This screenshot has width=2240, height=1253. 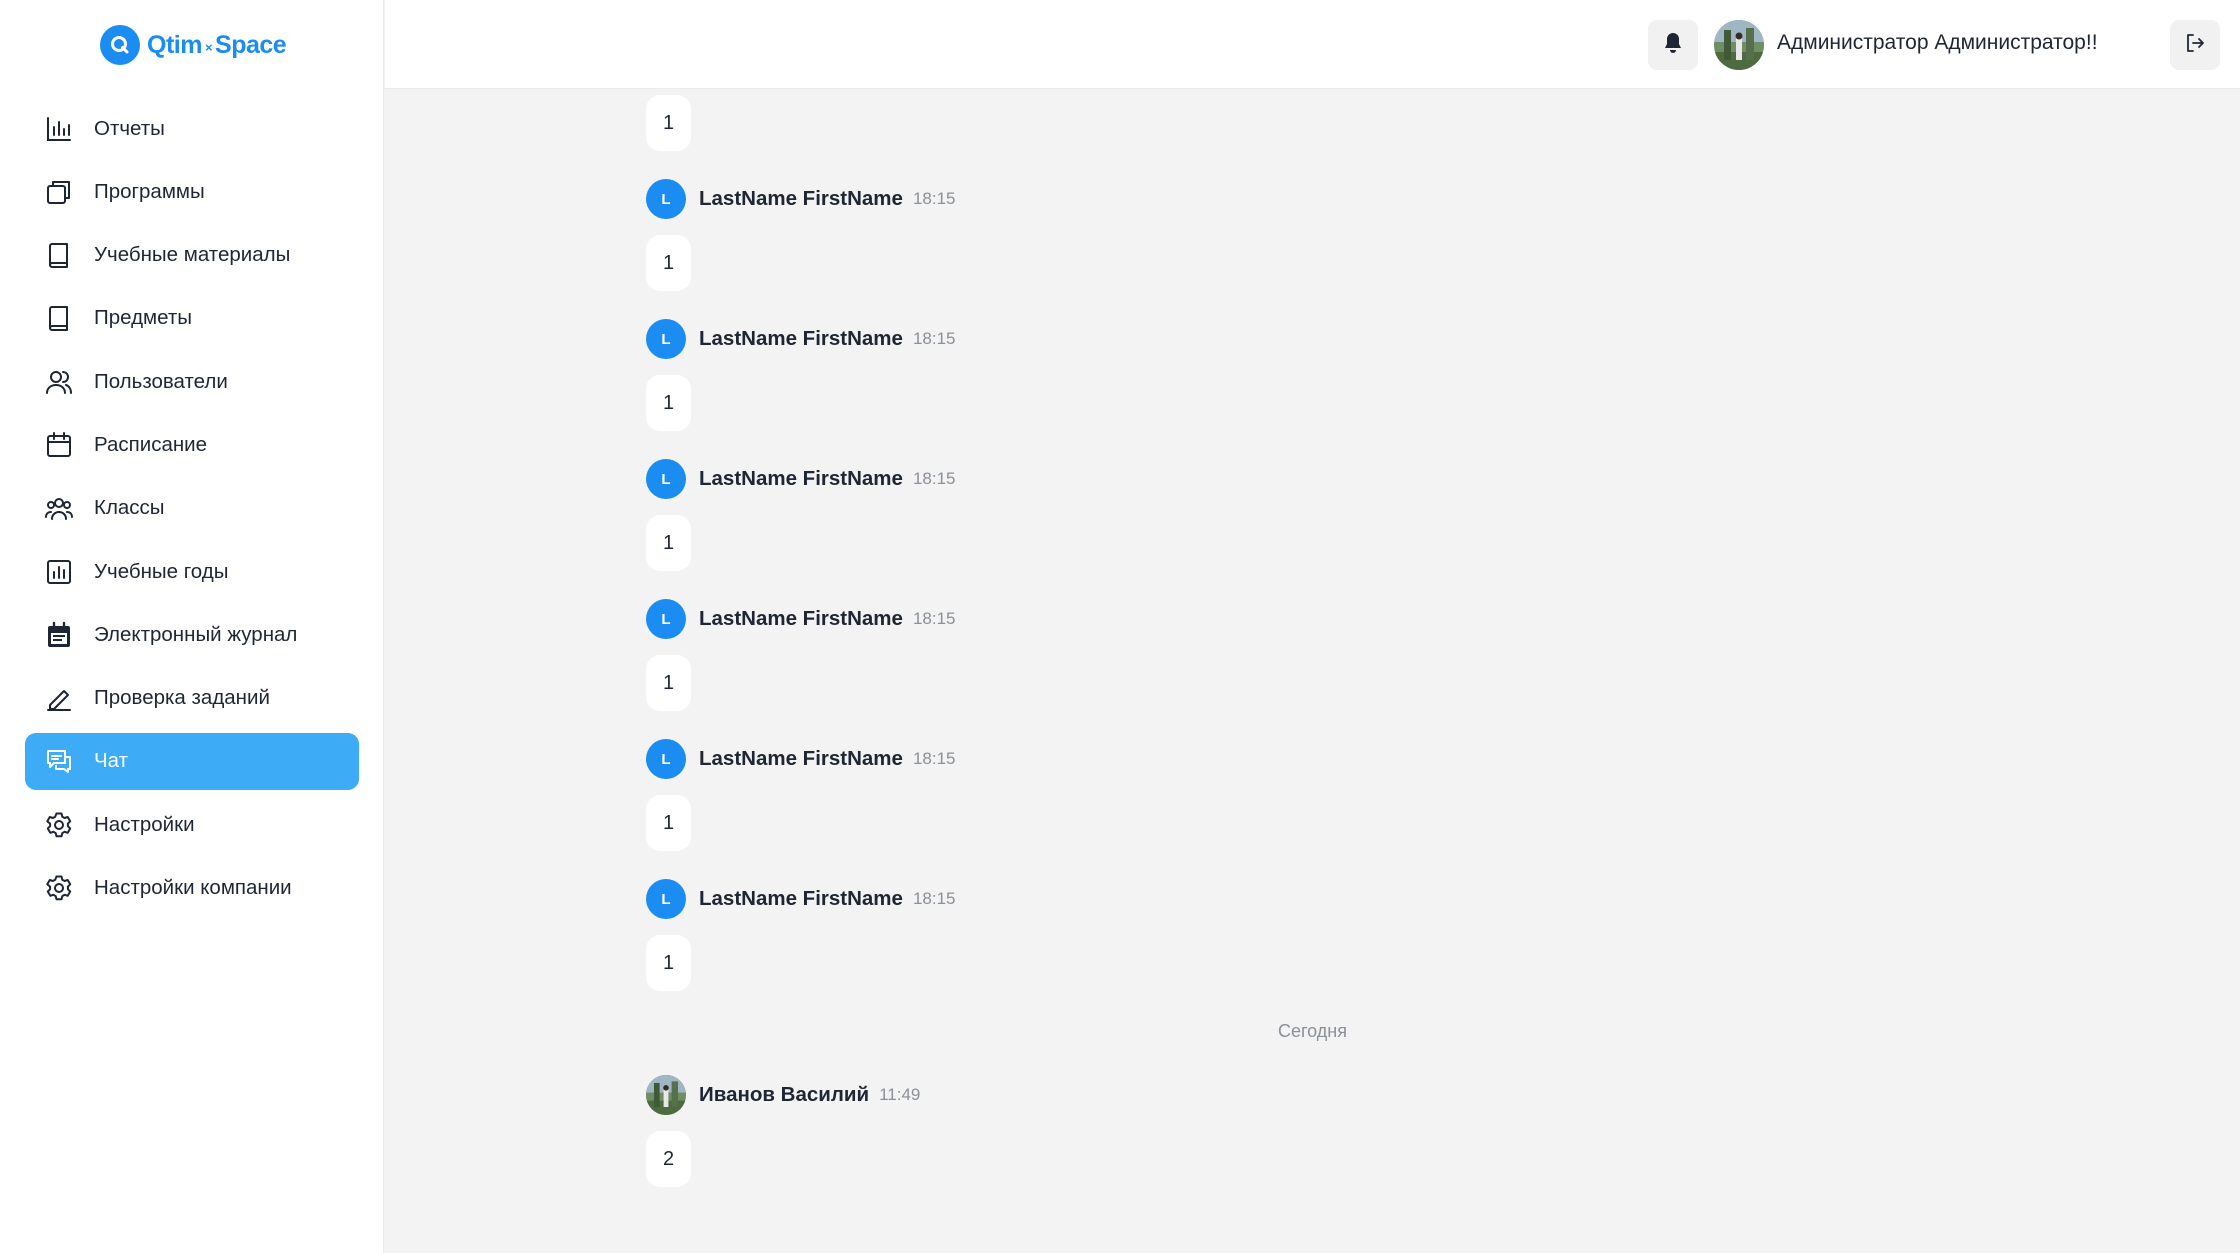 I want to click on sidebar-item-schedule: Расписание, so click(x=192, y=444).